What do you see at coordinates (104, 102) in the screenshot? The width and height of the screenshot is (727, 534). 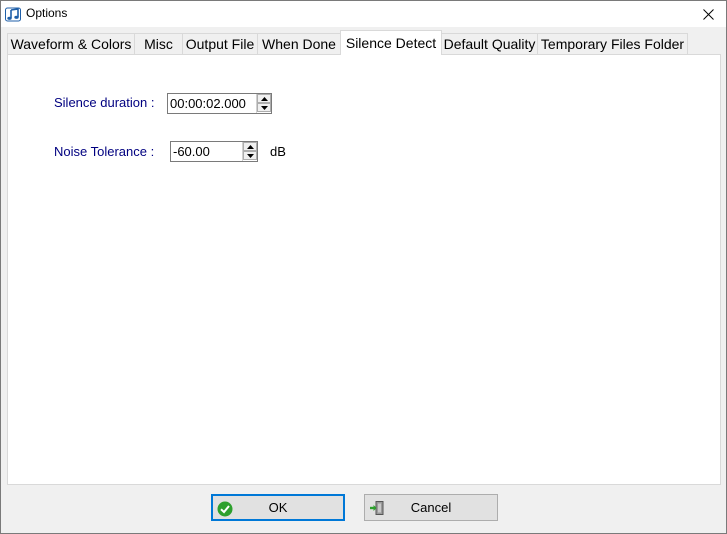 I see `silence-duration-label: Silence duration :` at bounding box center [104, 102].